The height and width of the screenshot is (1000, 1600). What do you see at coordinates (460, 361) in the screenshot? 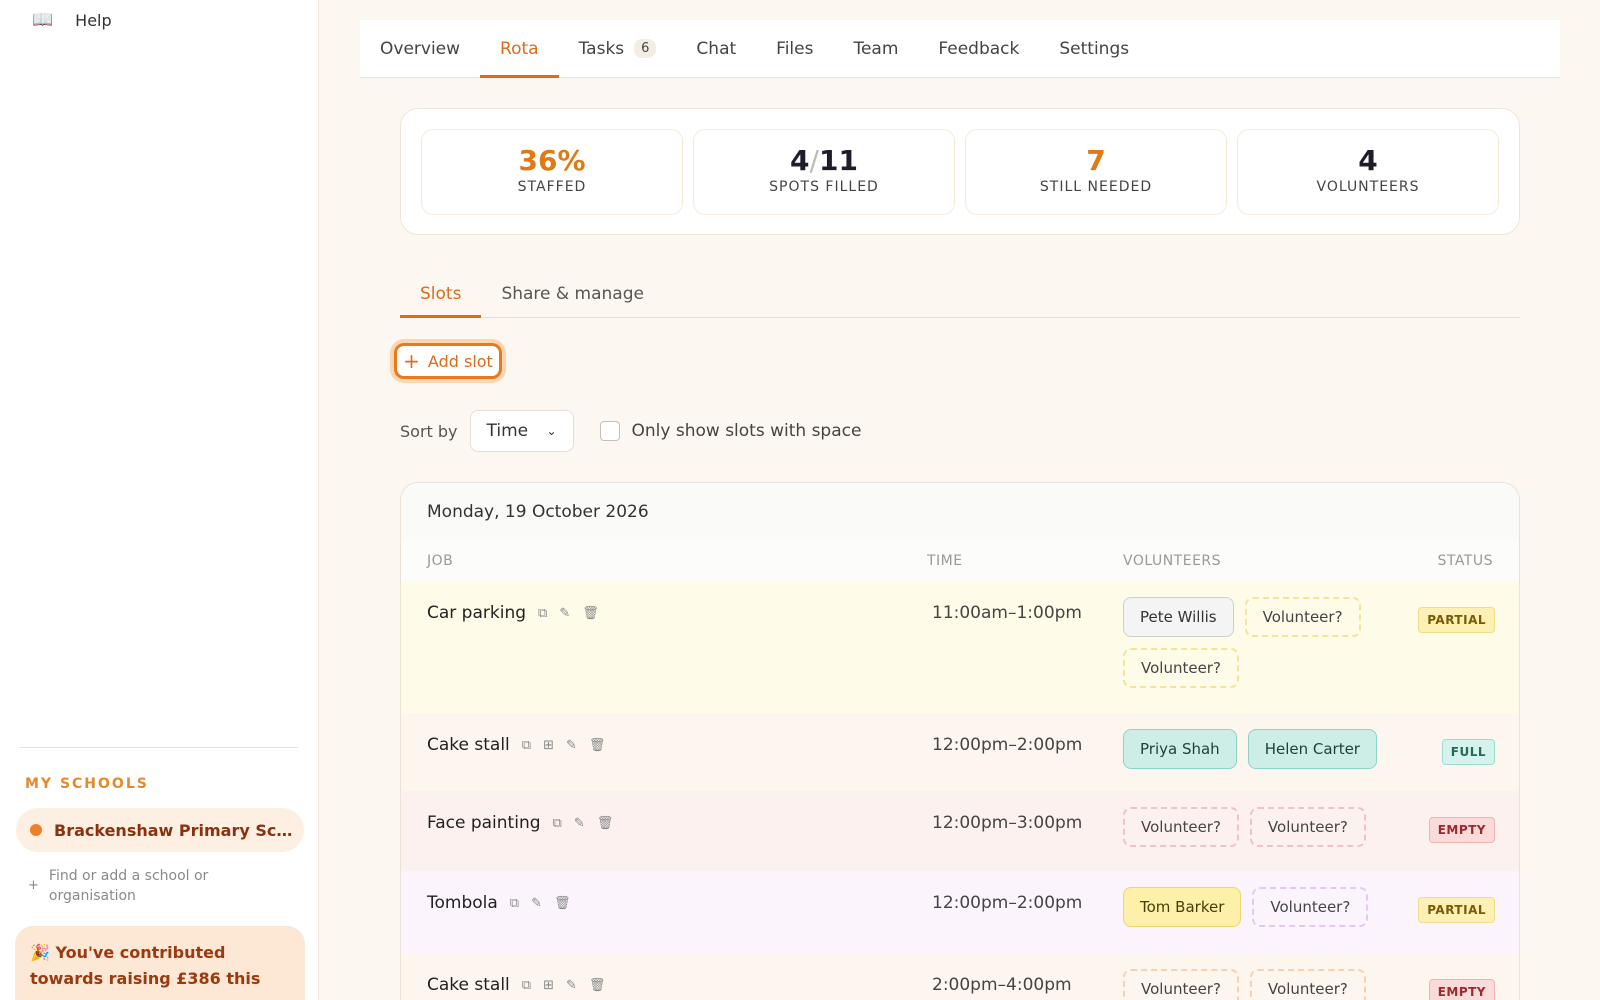
I see `add-slot-label: Add slot` at bounding box center [460, 361].